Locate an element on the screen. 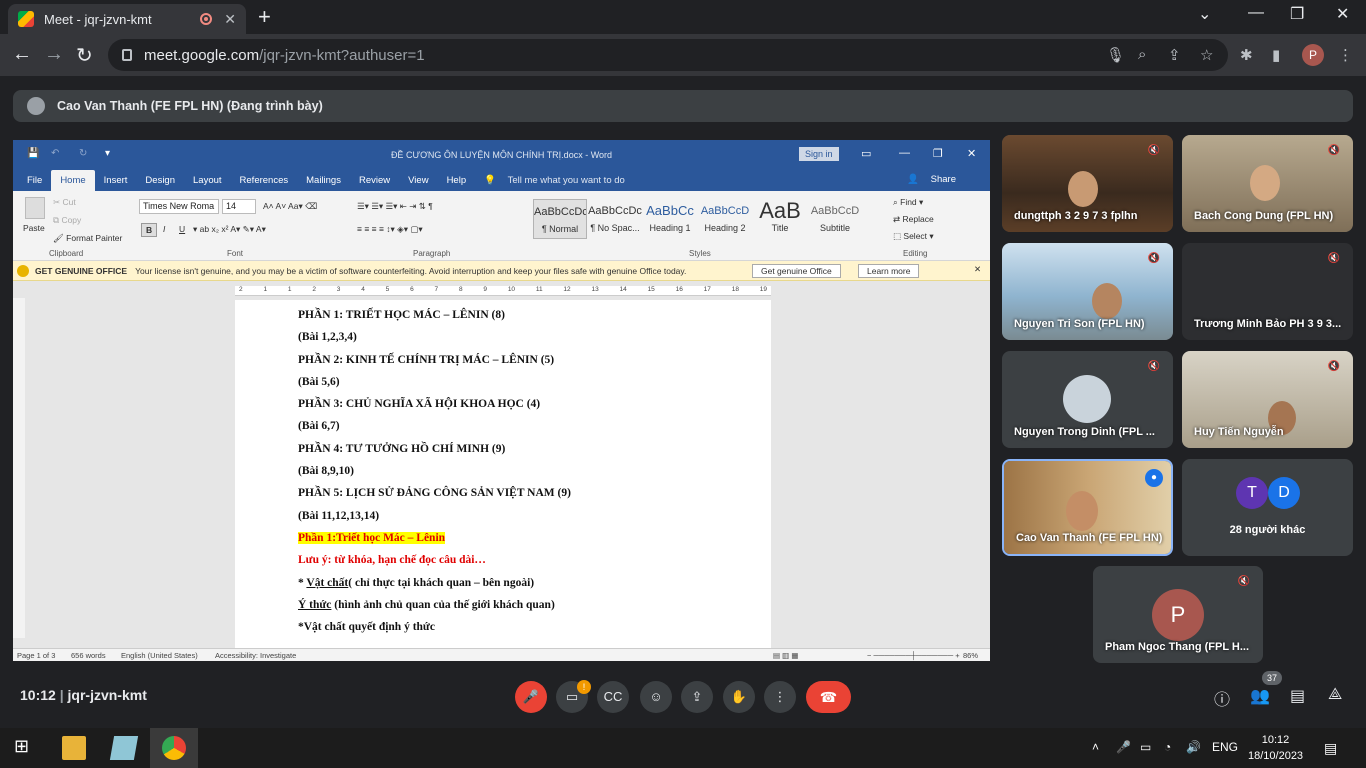 The width and height of the screenshot is (1366, 768). style-title: AaB Title is located at coordinates (780, 219).